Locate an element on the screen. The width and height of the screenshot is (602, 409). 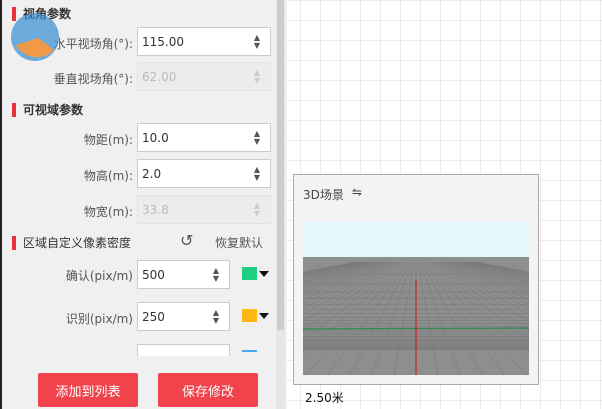
restore-icon: ↺ is located at coordinates (186, 240).